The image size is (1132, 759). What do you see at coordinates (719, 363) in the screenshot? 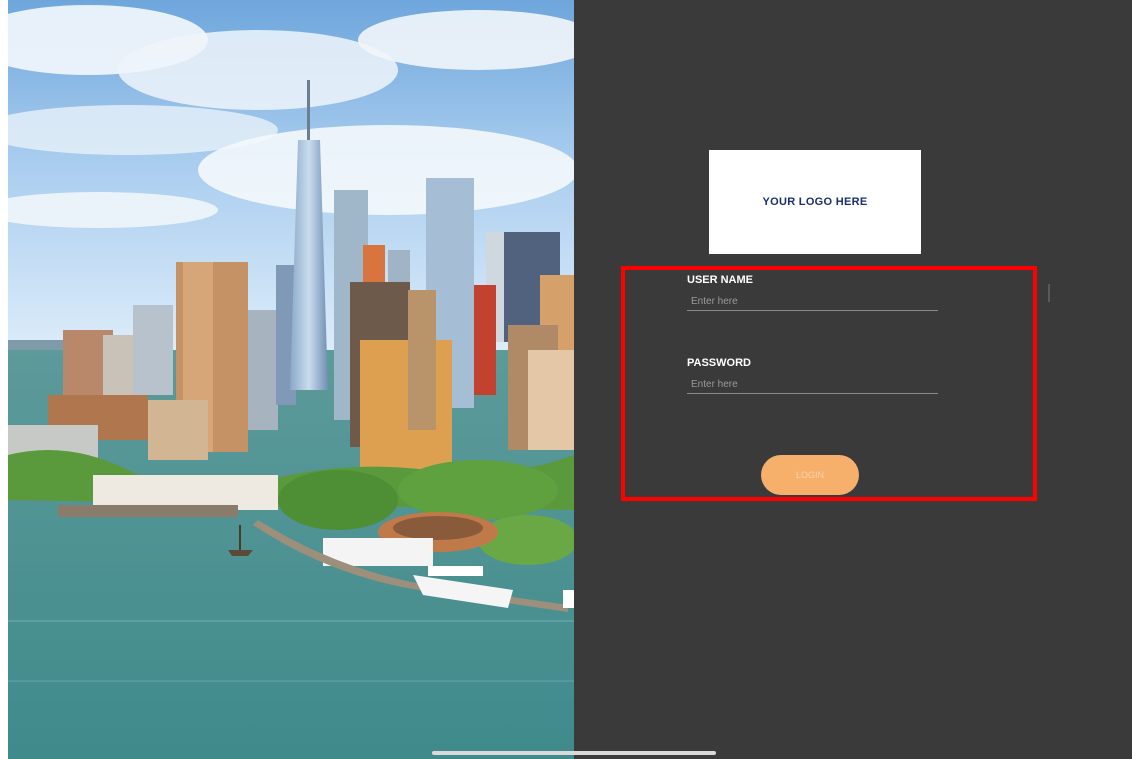
I see `password-label: PASSWORD` at bounding box center [719, 363].